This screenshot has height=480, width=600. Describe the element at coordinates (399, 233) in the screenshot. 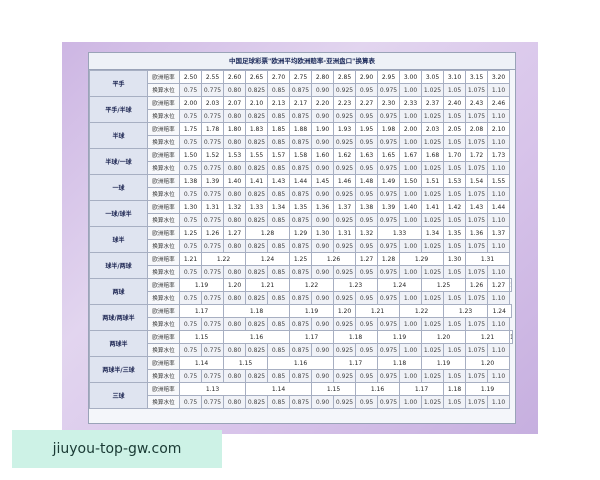

I see `odds-cell: 1.33` at that location.